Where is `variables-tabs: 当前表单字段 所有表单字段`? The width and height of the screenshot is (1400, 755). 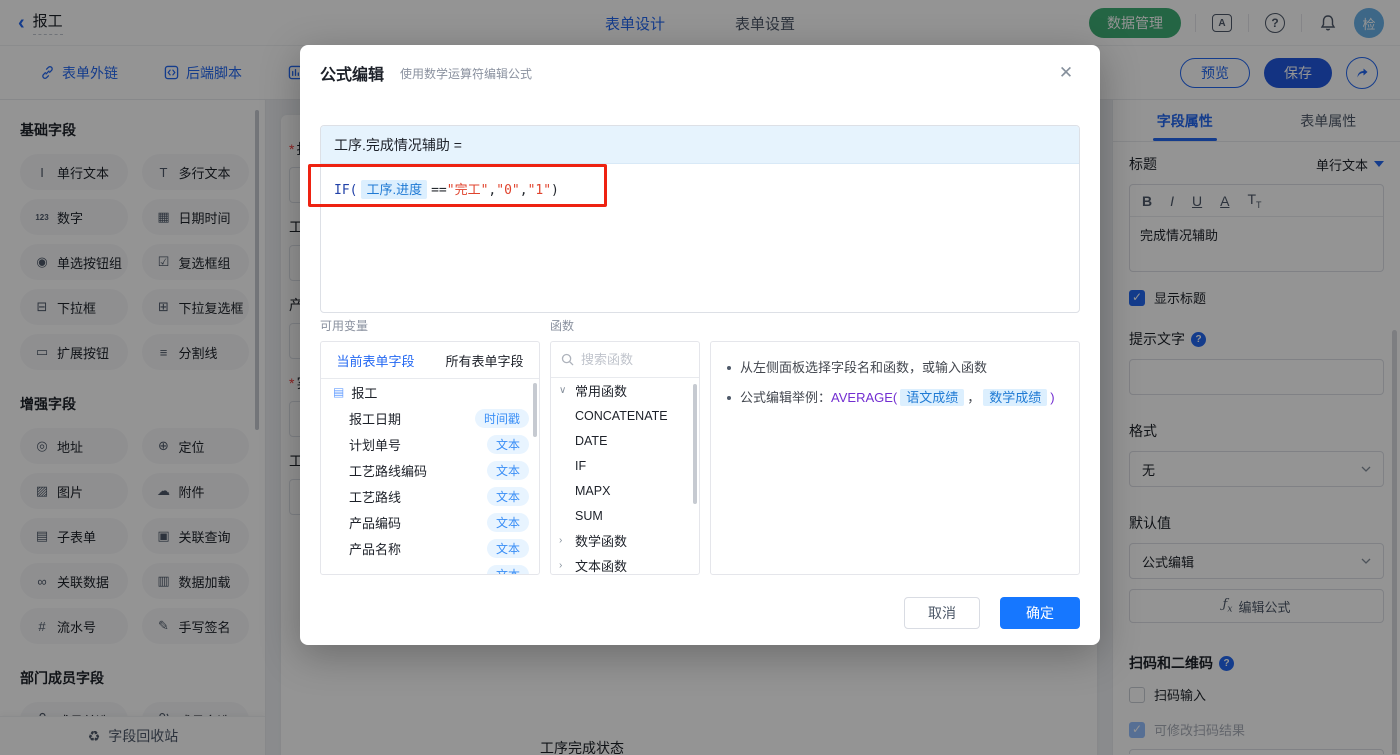 variables-tabs: 当前表单字段 所有表单字段 is located at coordinates (430, 360).